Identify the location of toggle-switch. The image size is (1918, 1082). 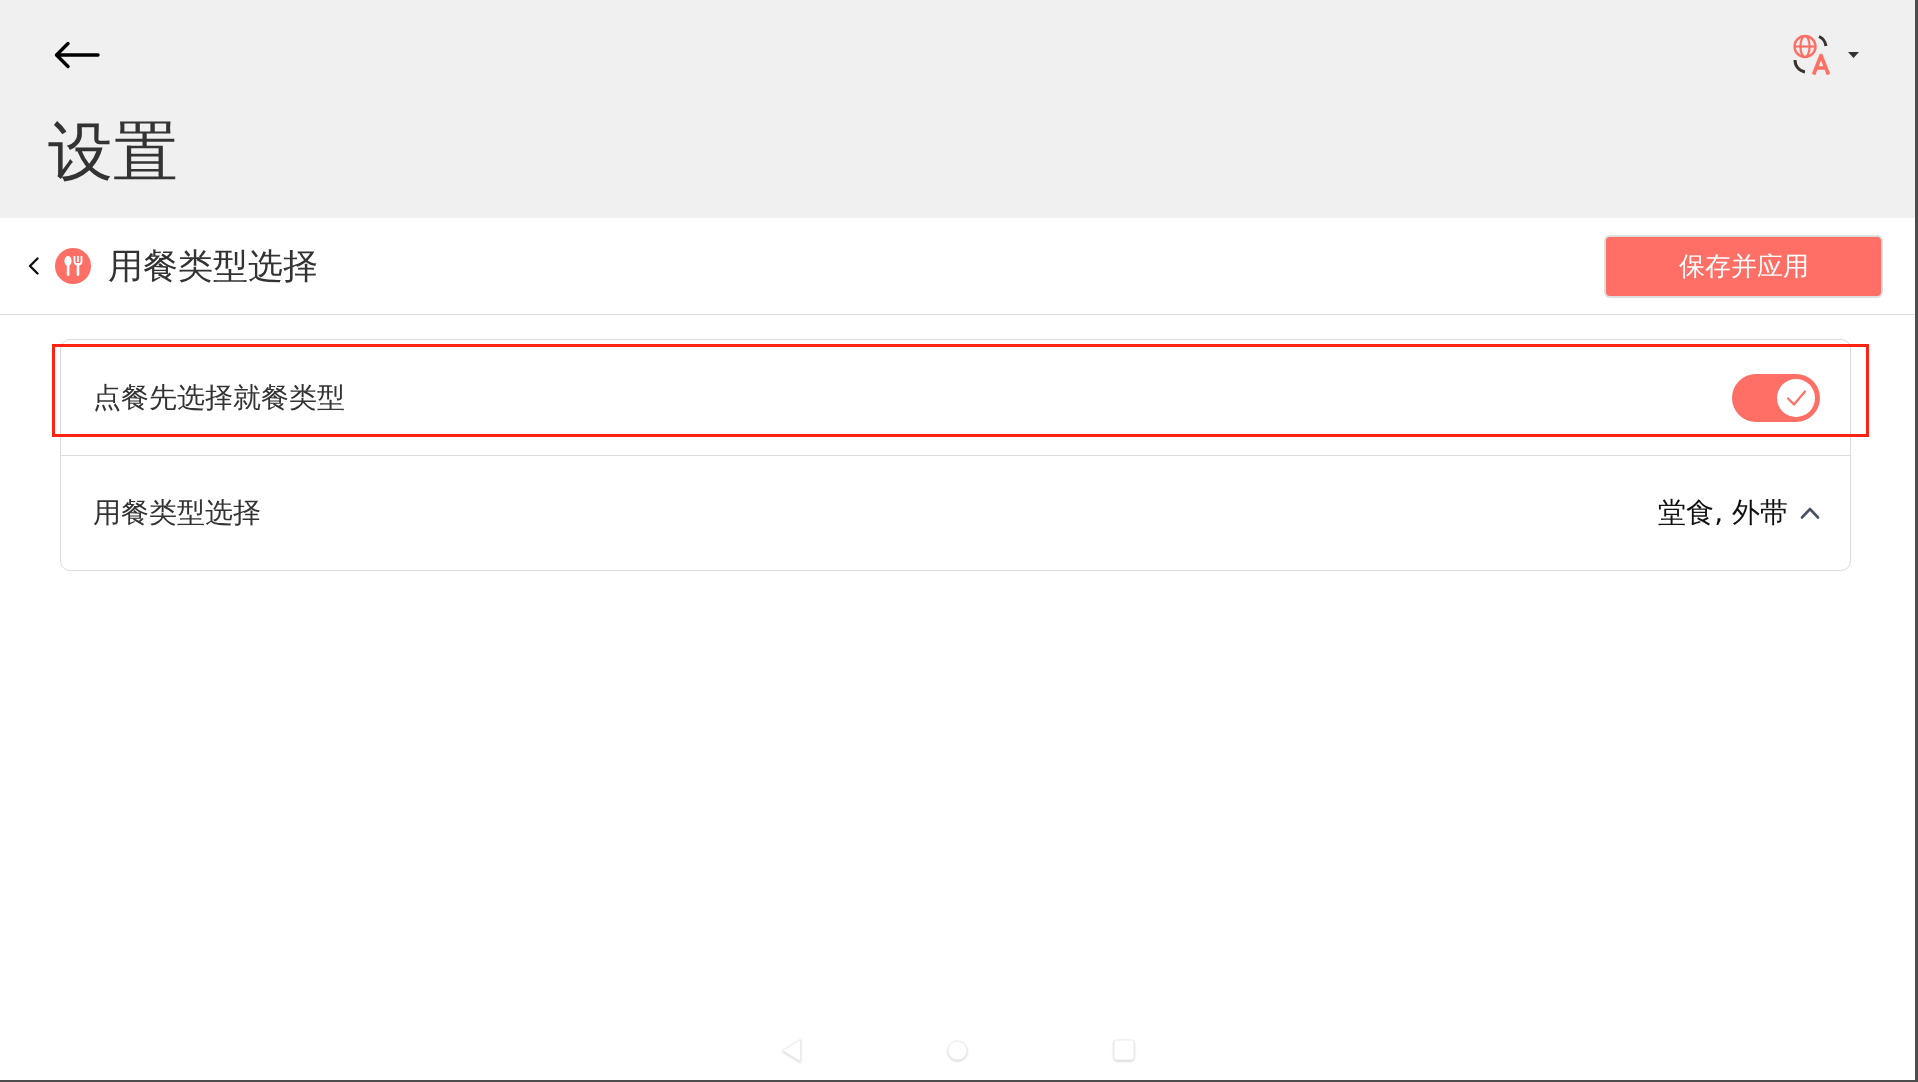
(1776, 397).